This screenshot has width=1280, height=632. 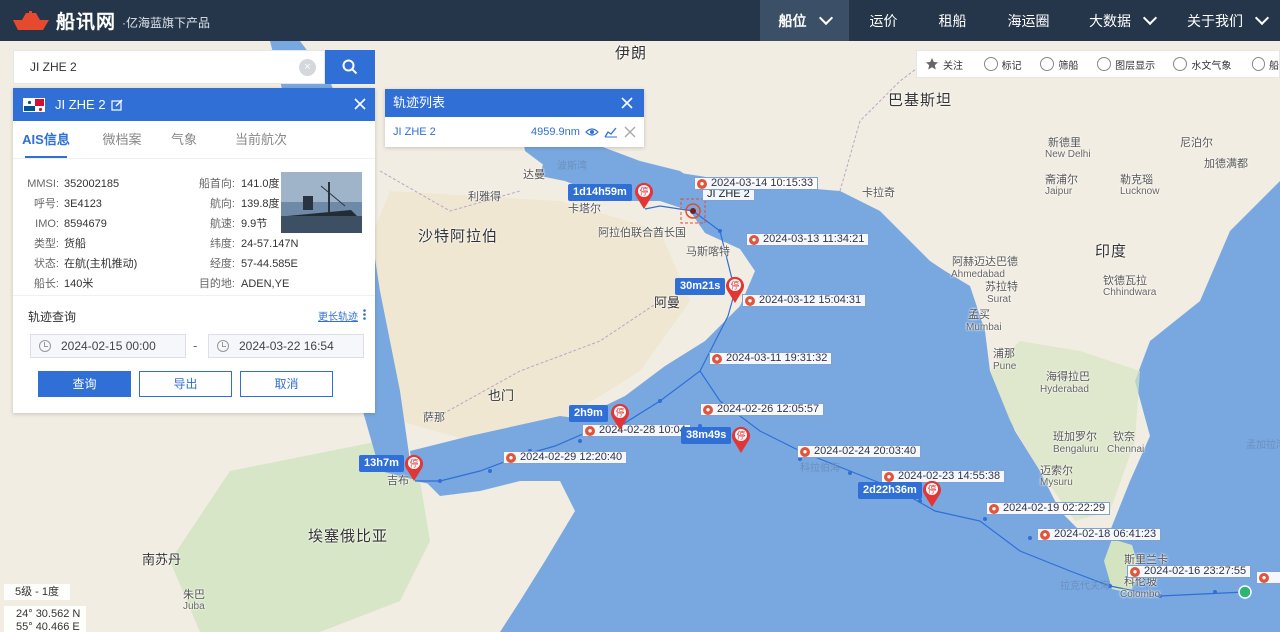 I want to click on ais-key: 呼号:, so click(x=46, y=204).